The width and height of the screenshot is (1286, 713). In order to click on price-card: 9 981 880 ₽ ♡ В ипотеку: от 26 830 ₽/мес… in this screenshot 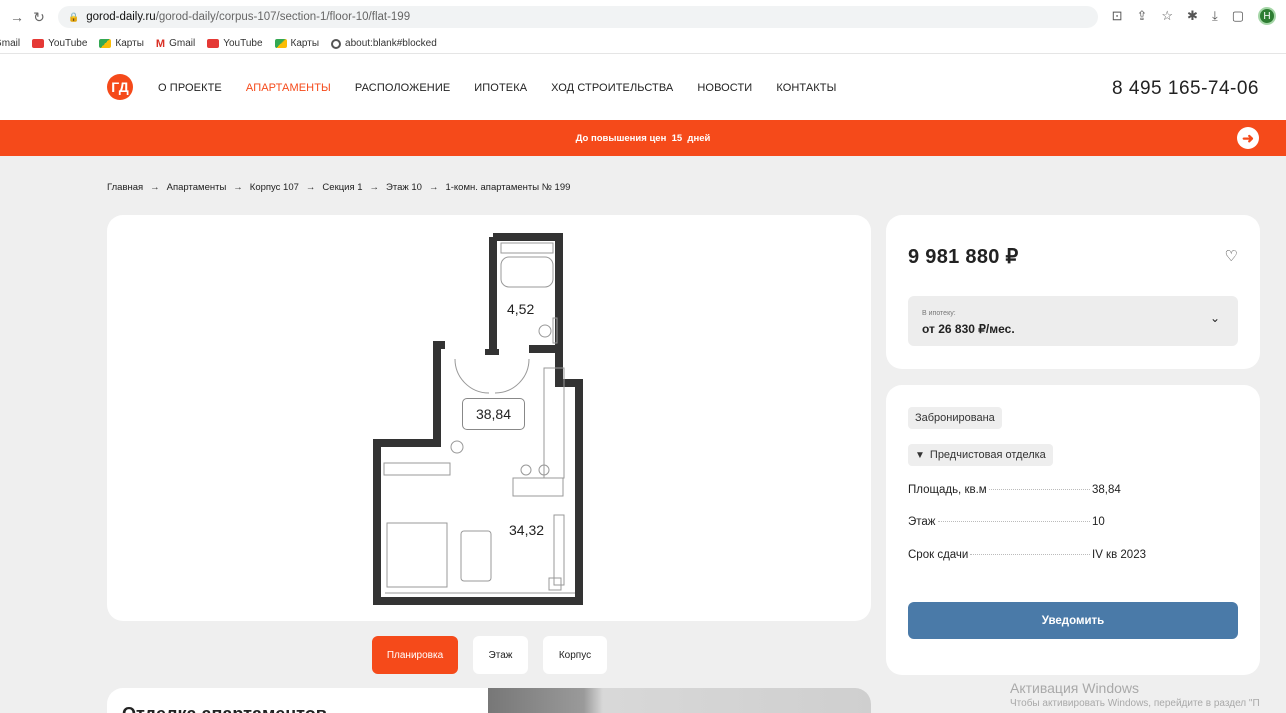, I will do `click(1073, 292)`.